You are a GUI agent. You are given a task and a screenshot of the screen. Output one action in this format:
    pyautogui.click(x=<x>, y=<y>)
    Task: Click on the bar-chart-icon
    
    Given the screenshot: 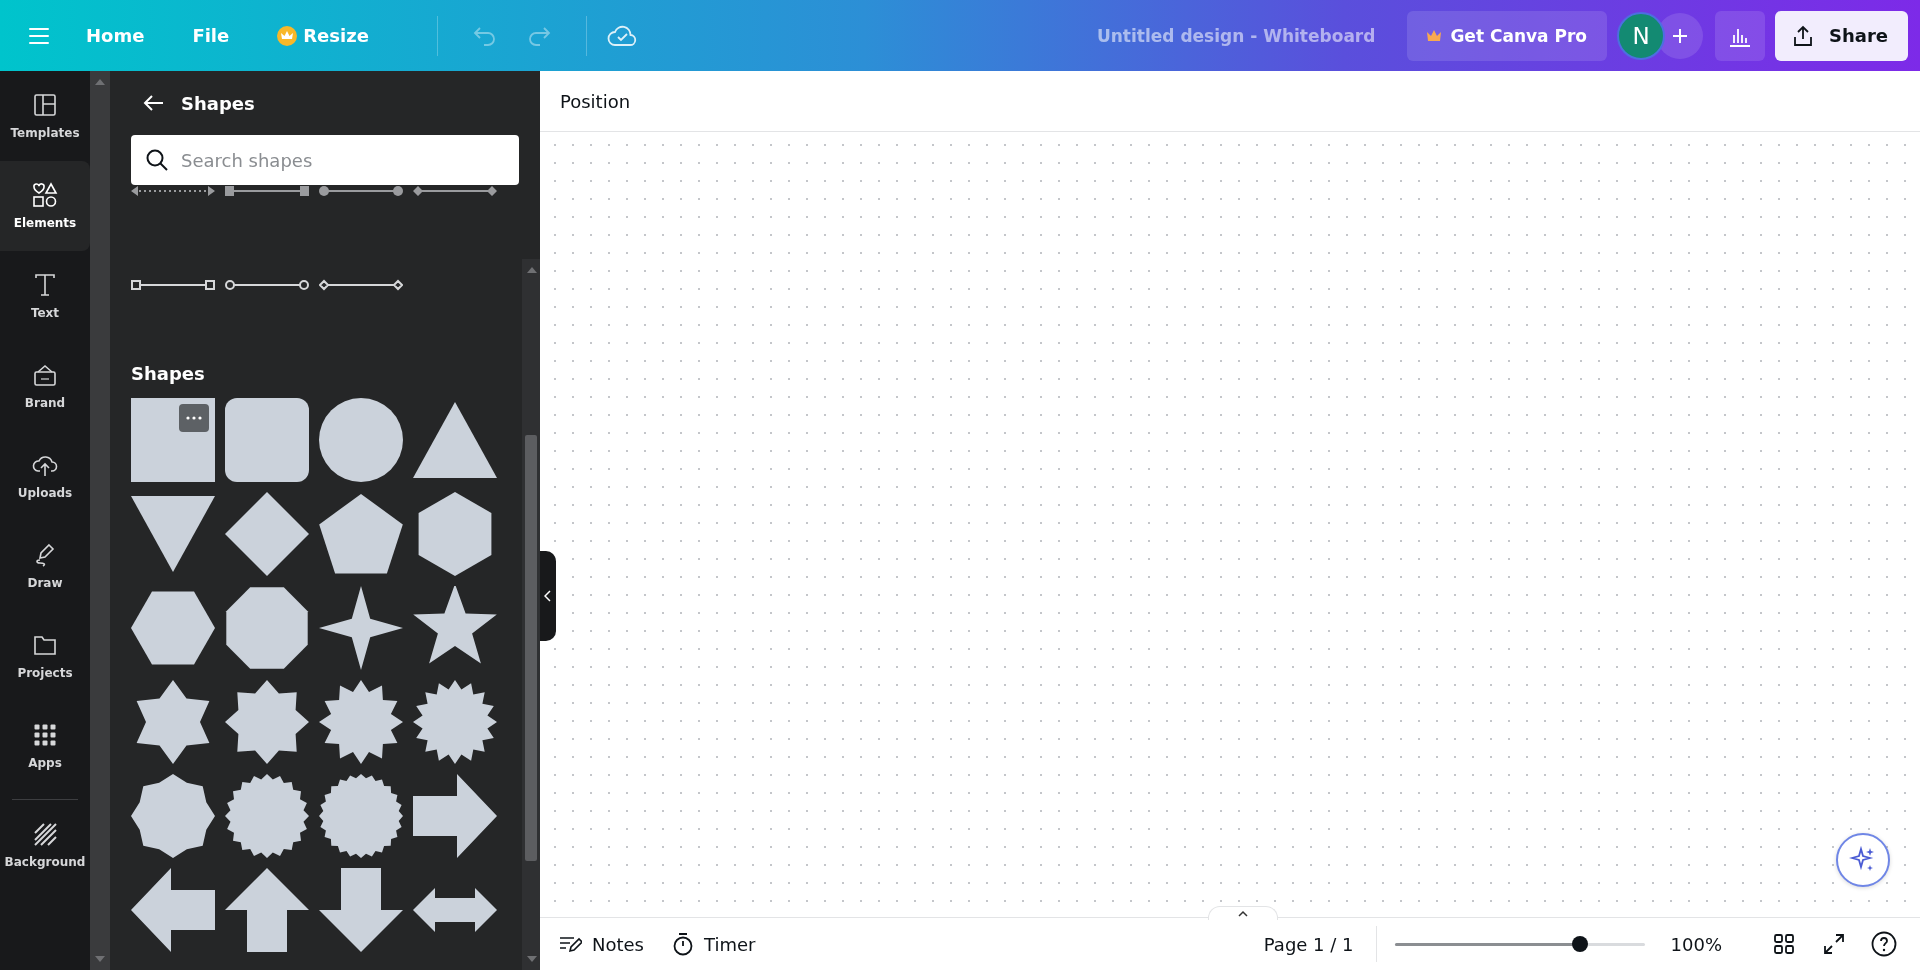 What is the action you would take?
    pyautogui.click(x=1740, y=35)
    